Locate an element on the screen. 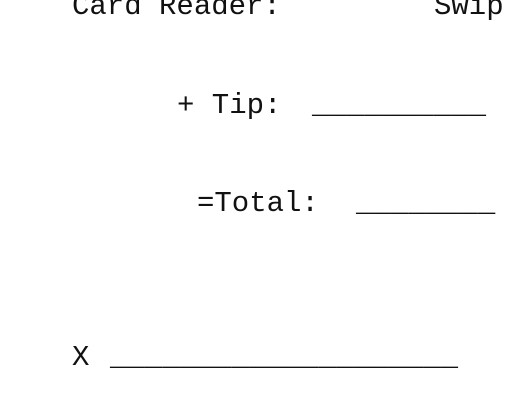  signature-mark: X is located at coordinates (81, 357).